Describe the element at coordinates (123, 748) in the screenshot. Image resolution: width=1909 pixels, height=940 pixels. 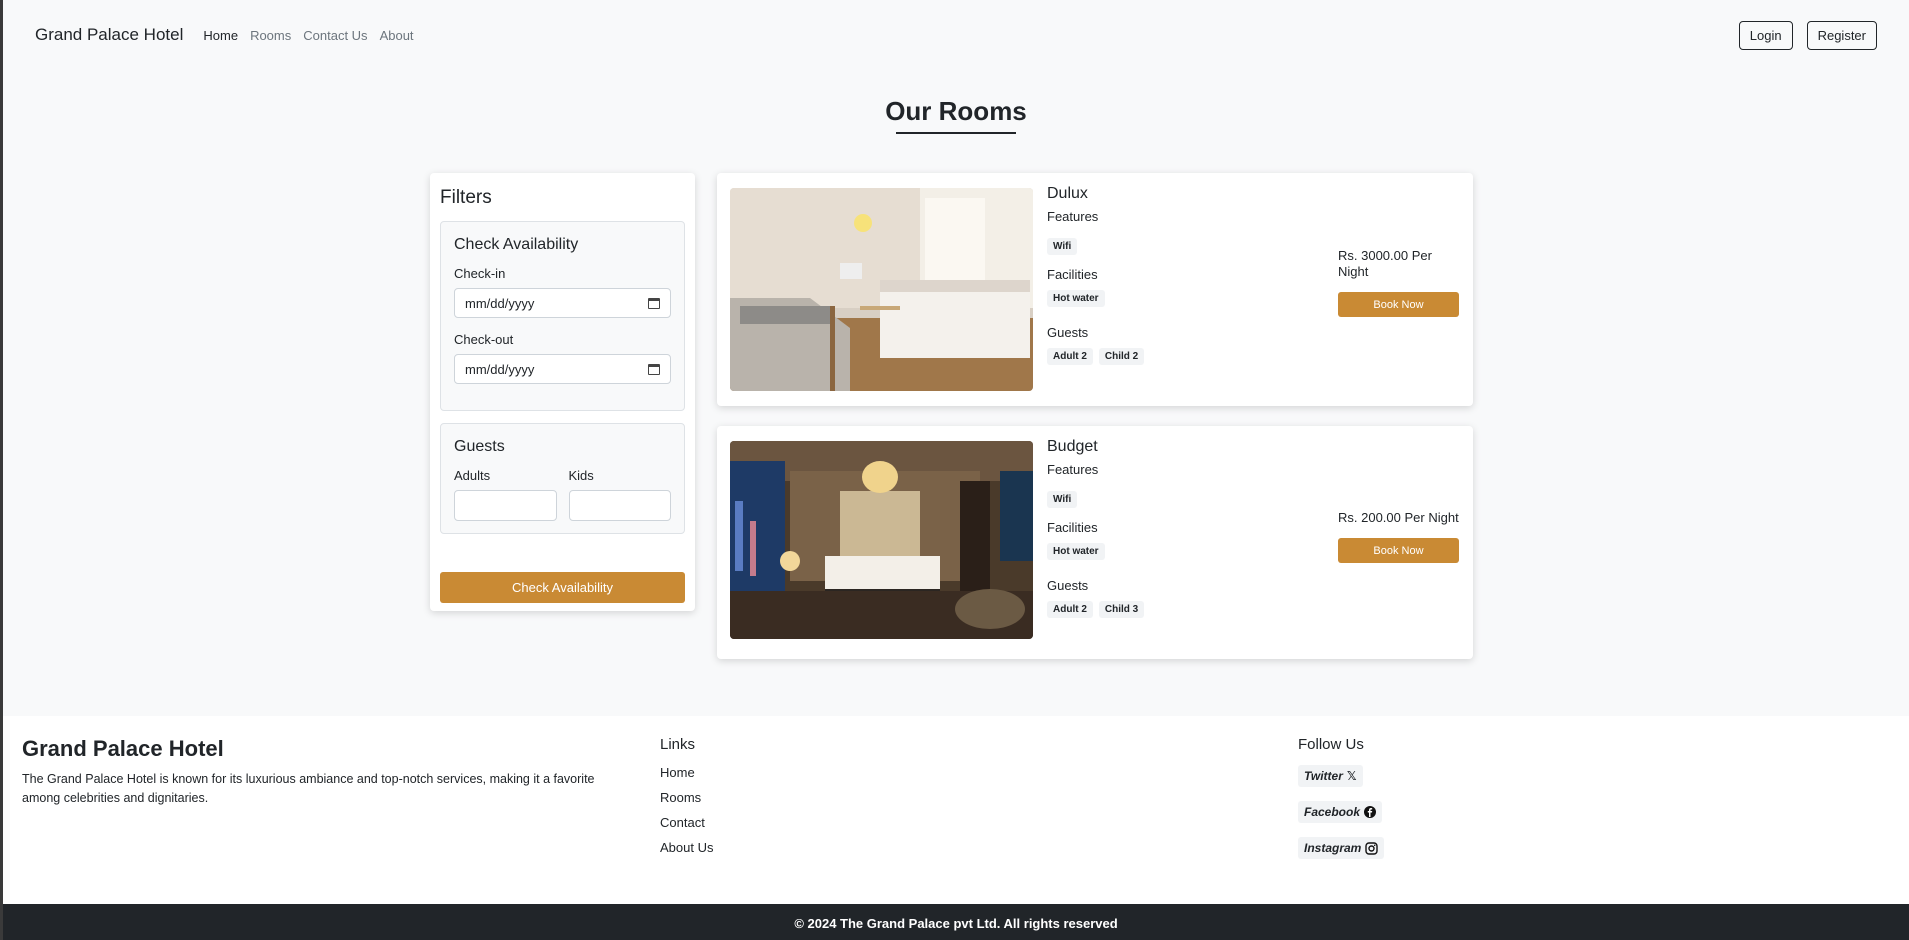
I see `footer-brand: Grand Palace Hotel` at that location.